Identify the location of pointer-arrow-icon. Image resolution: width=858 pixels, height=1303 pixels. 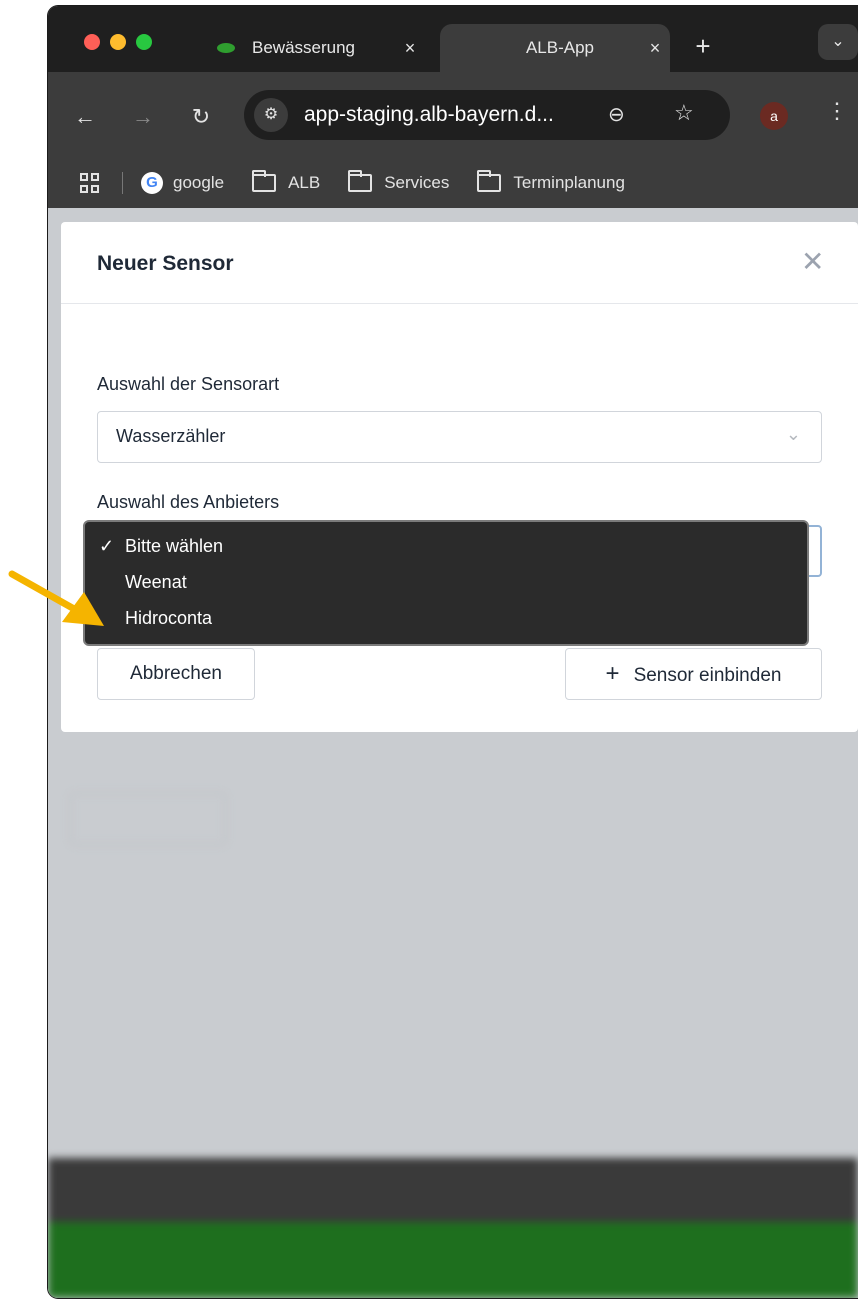
(56, 598).